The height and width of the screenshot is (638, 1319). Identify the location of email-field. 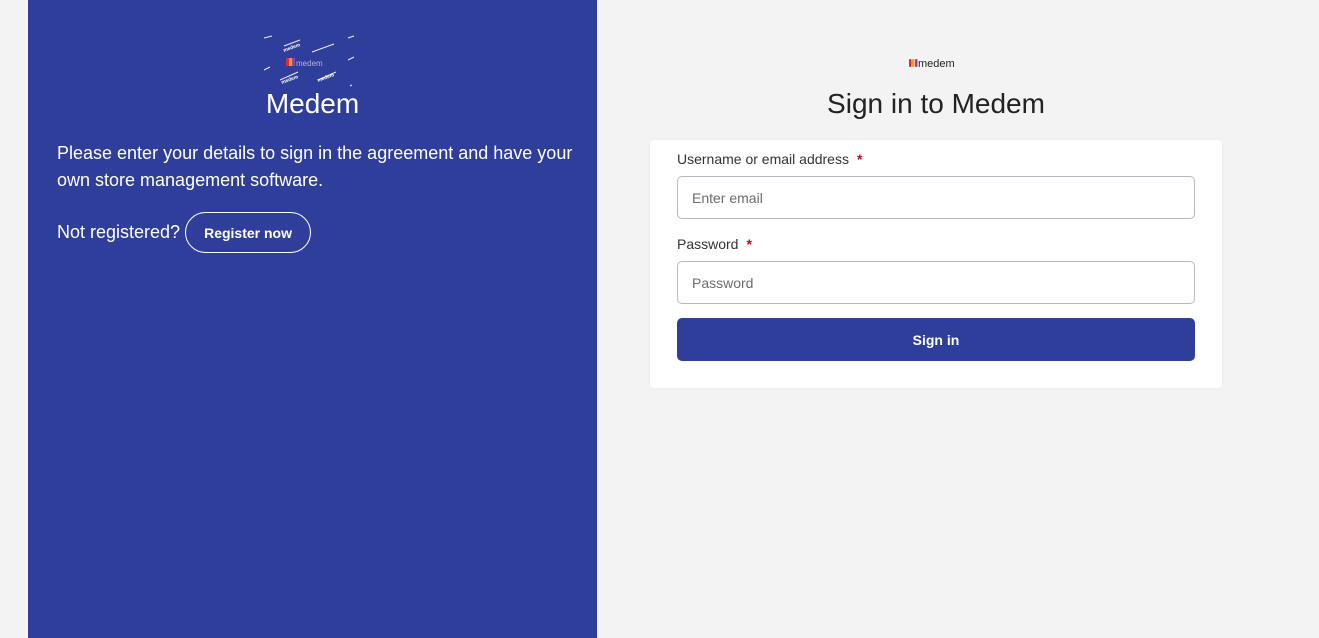
(936, 197).